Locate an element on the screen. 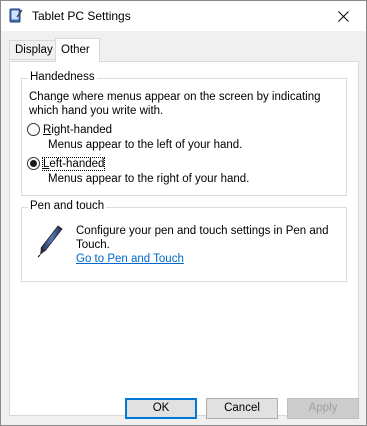 This screenshot has height=426, width=367. close-button is located at coordinates (343, 16).